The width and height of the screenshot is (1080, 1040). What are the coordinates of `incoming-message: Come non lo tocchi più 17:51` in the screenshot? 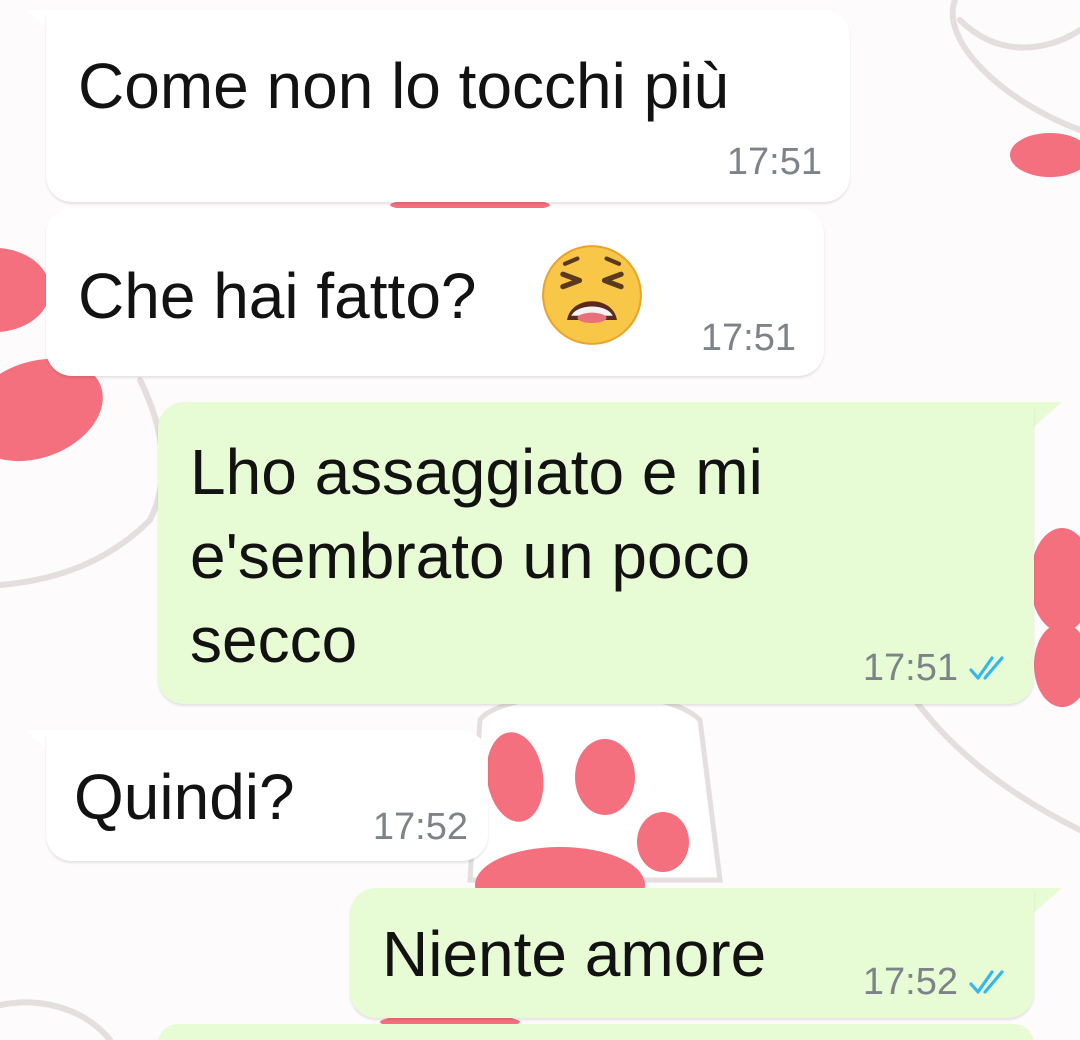 It's located at (448, 106).